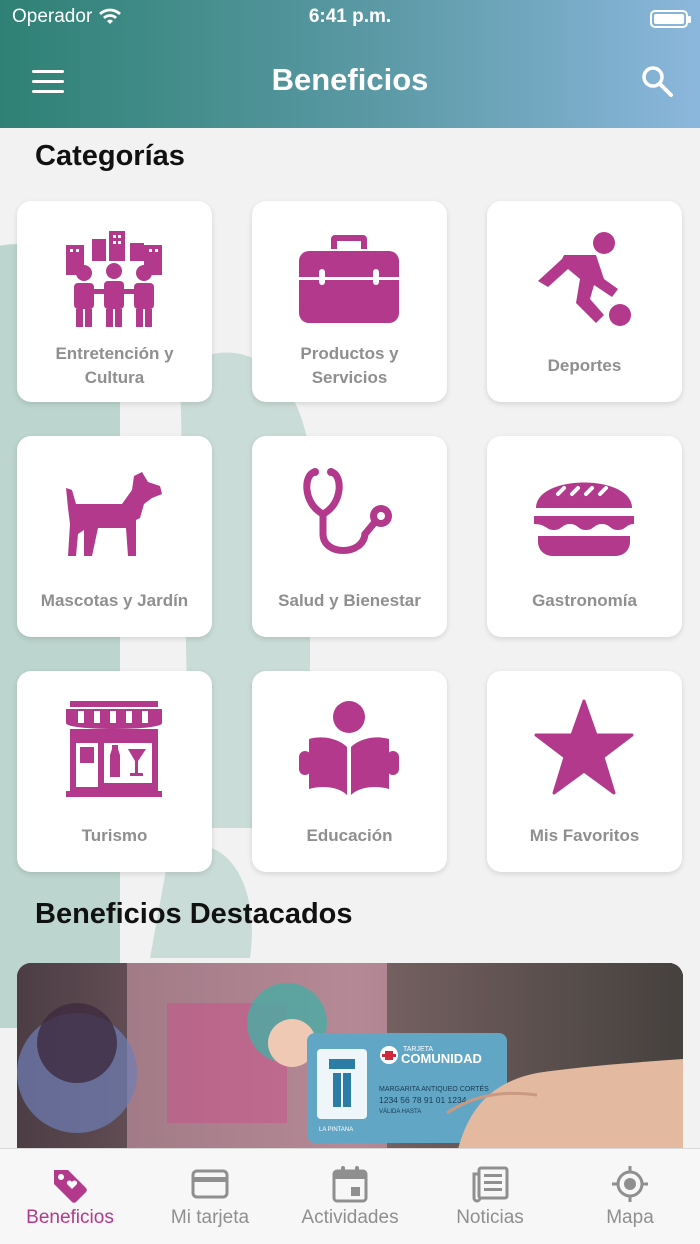 This screenshot has width=700, height=1244. Describe the element at coordinates (350, 1217) in the screenshot. I see `tab-label: Actividades` at that location.